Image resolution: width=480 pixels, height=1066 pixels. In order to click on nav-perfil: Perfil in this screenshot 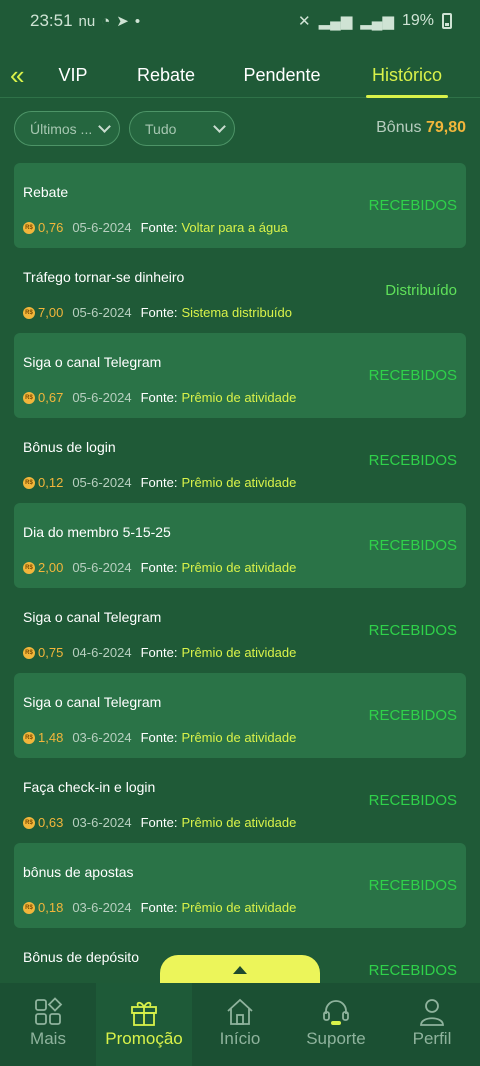, I will do `click(432, 1024)`.